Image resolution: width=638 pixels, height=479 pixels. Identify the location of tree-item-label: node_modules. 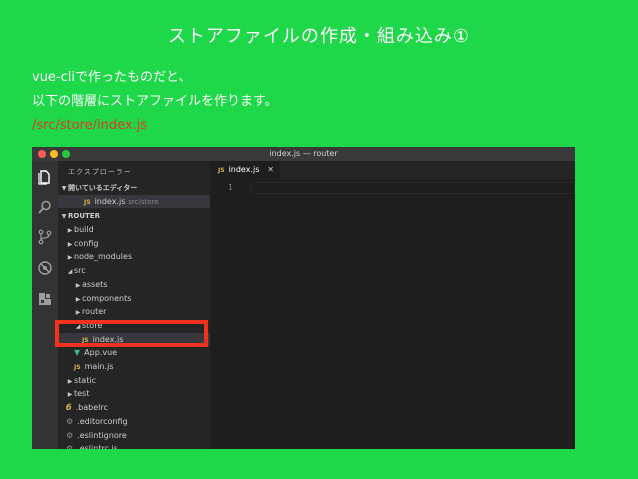
(103, 257).